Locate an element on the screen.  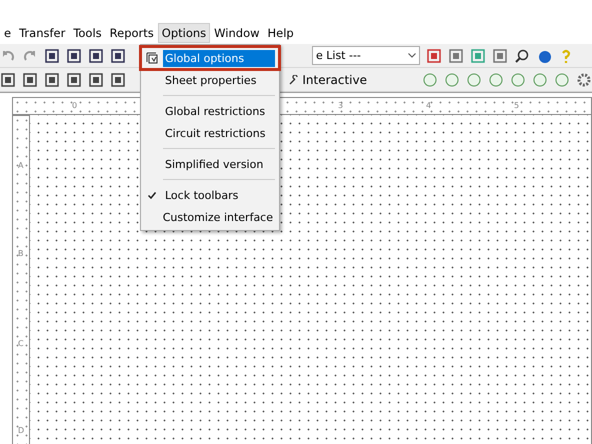
window-icon is located at coordinates (152, 58).